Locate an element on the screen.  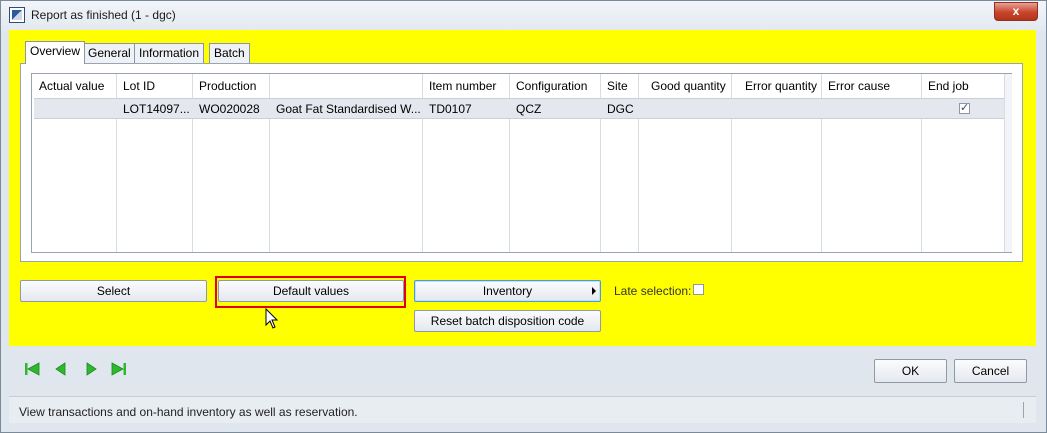
mouse-cursor-icon is located at coordinates (272, 318).